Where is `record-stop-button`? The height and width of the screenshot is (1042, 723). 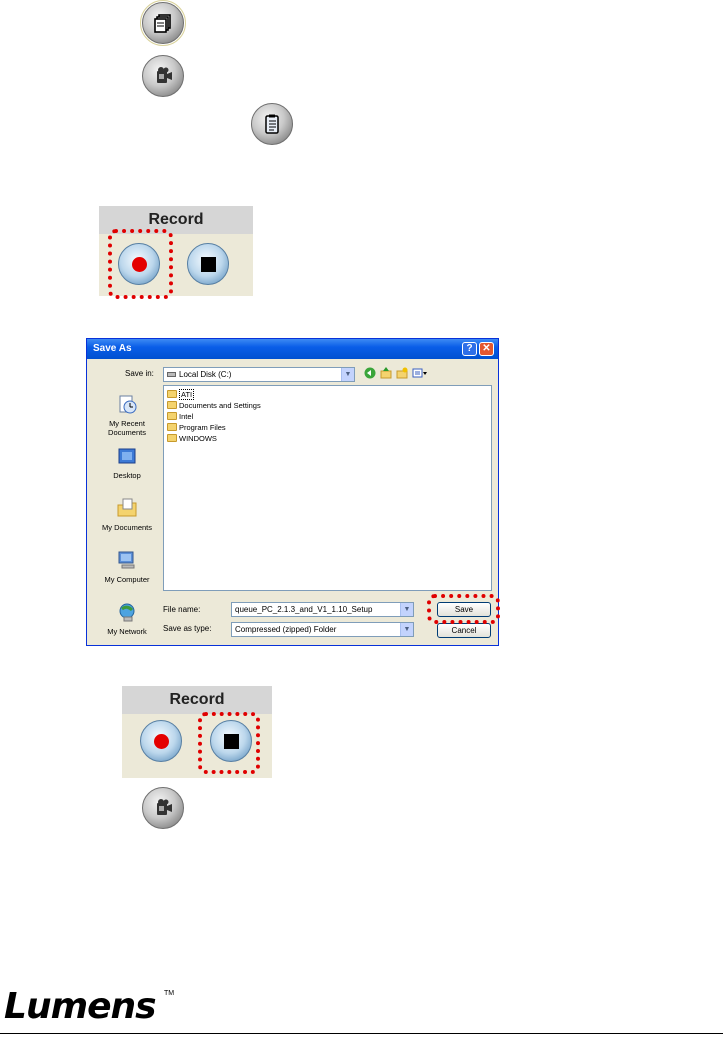
record-stop-button is located at coordinates (208, 264).